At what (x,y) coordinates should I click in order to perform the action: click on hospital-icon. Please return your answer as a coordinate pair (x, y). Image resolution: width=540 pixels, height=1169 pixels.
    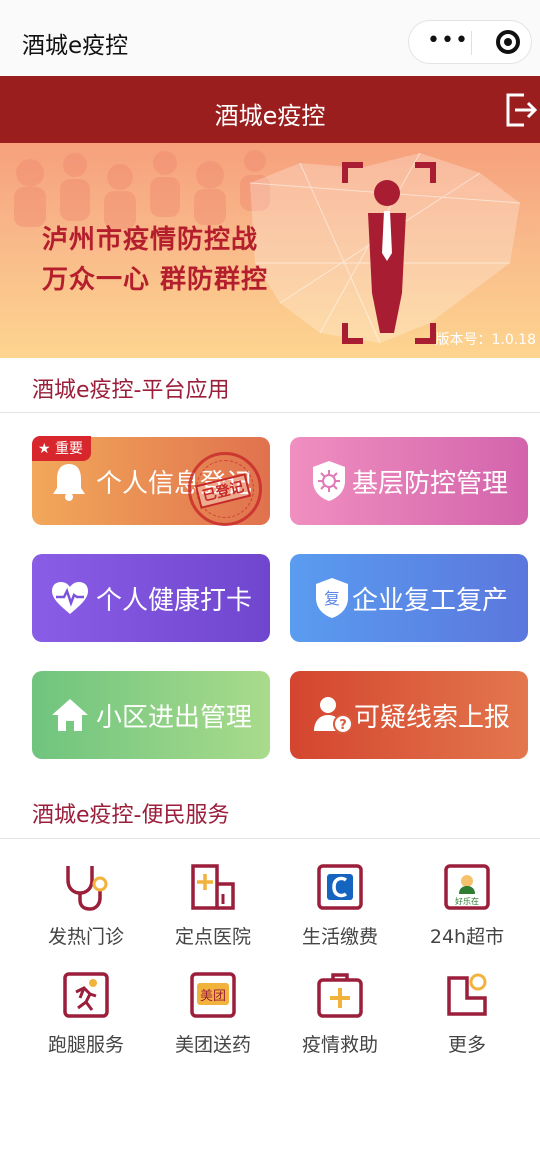
    Looking at the image, I should click on (213, 887).